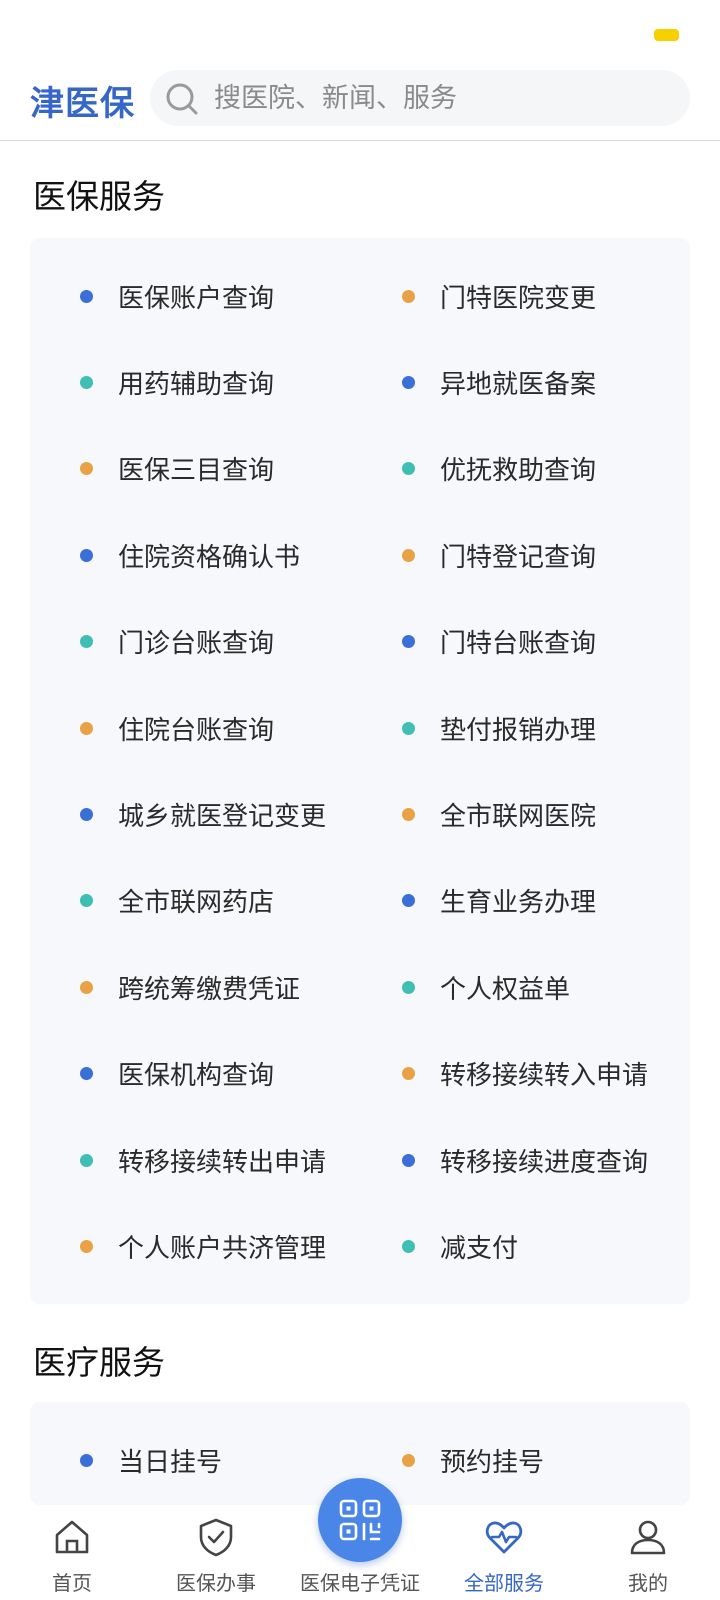  I want to click on tab-mine: 我的, so click(648, 1552).